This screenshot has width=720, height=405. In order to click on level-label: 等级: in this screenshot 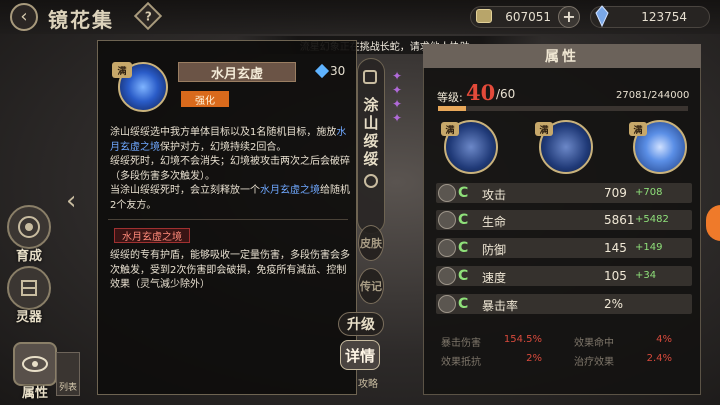, I will do `click(450, 97)`.